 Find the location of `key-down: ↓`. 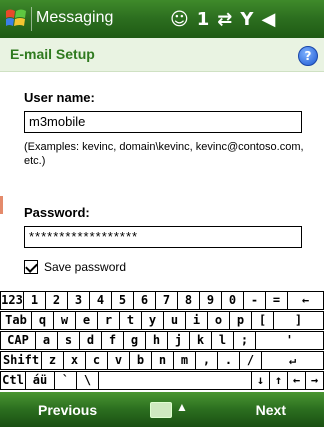

key-down: ↓ is located at coordinates (260, 380).